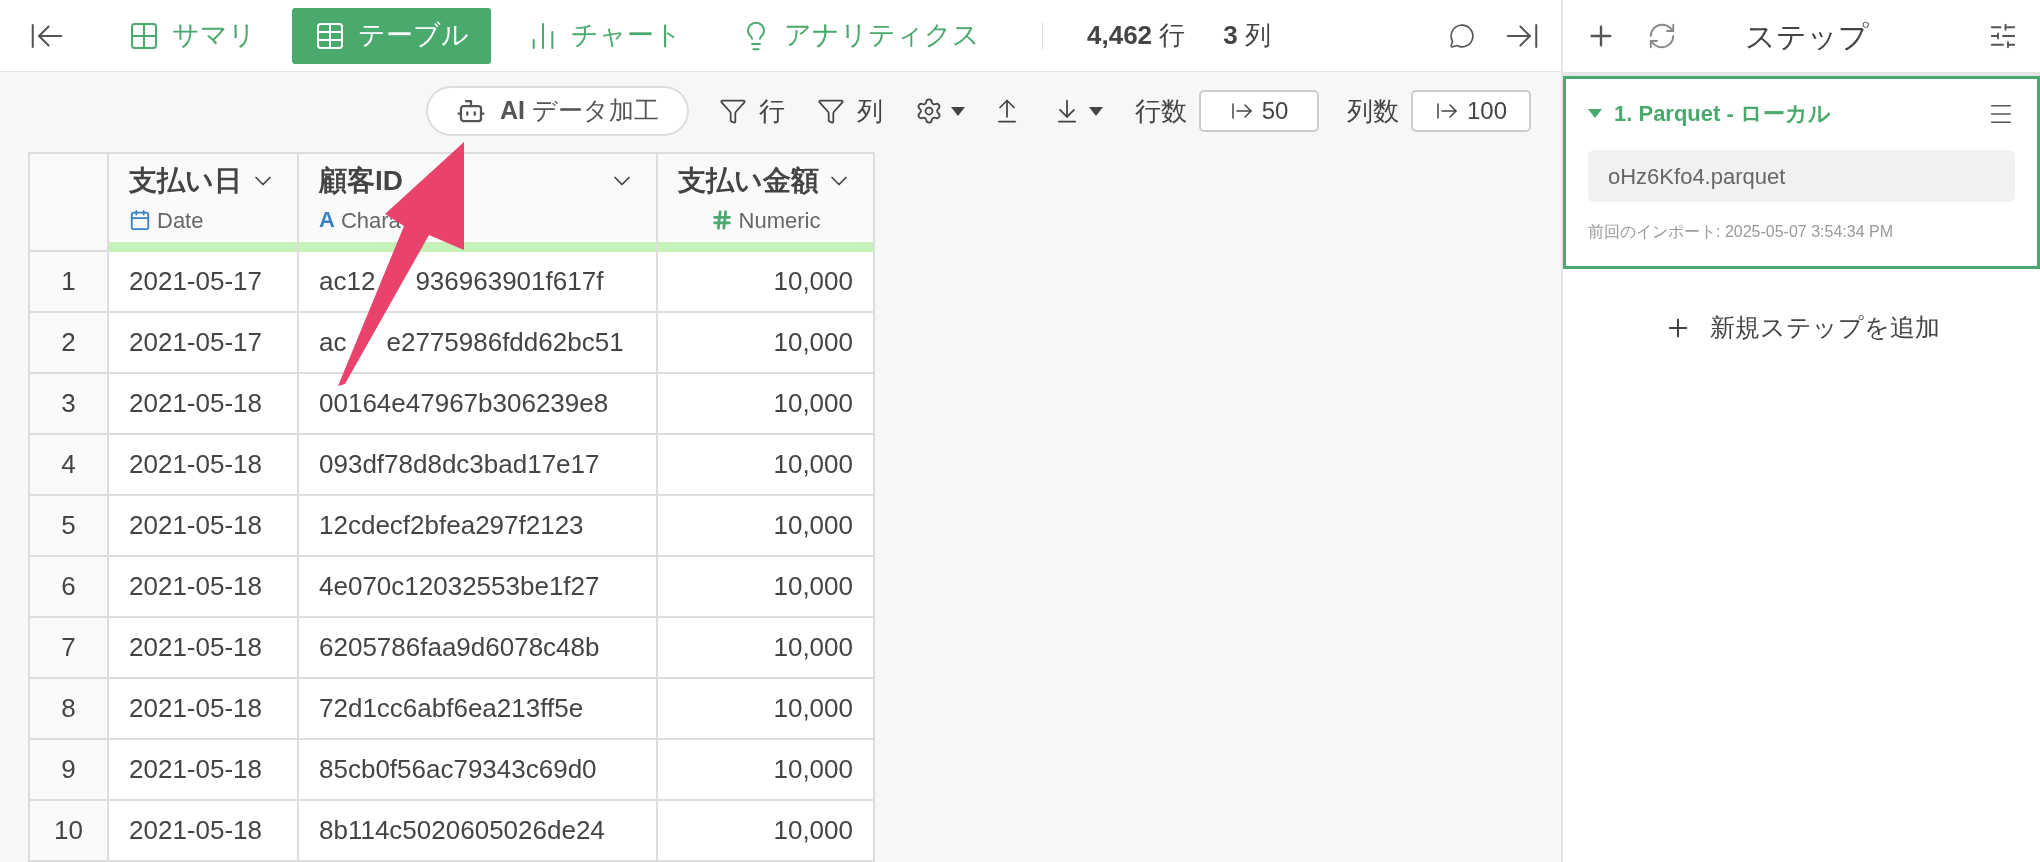 The image size is (2040, 862). What do you see at coordinates (462, 830) in the screenshot?
I see `table-cell-text: 8b114c5020605026de24` at bounding box center [462, 830].